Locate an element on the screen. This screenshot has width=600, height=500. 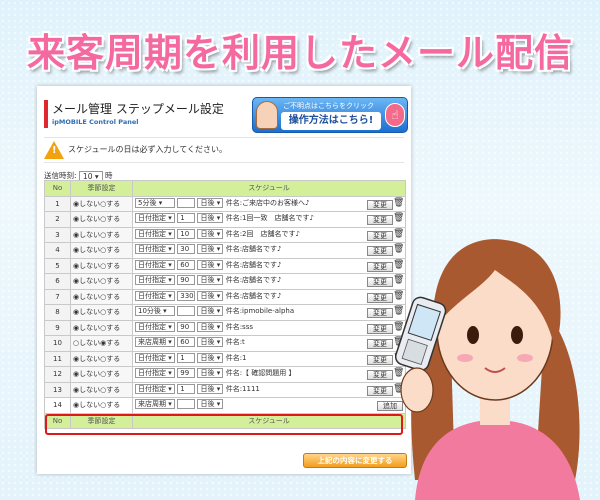
mail-subject: 件名:1111 is located at coordinates (242, 388).